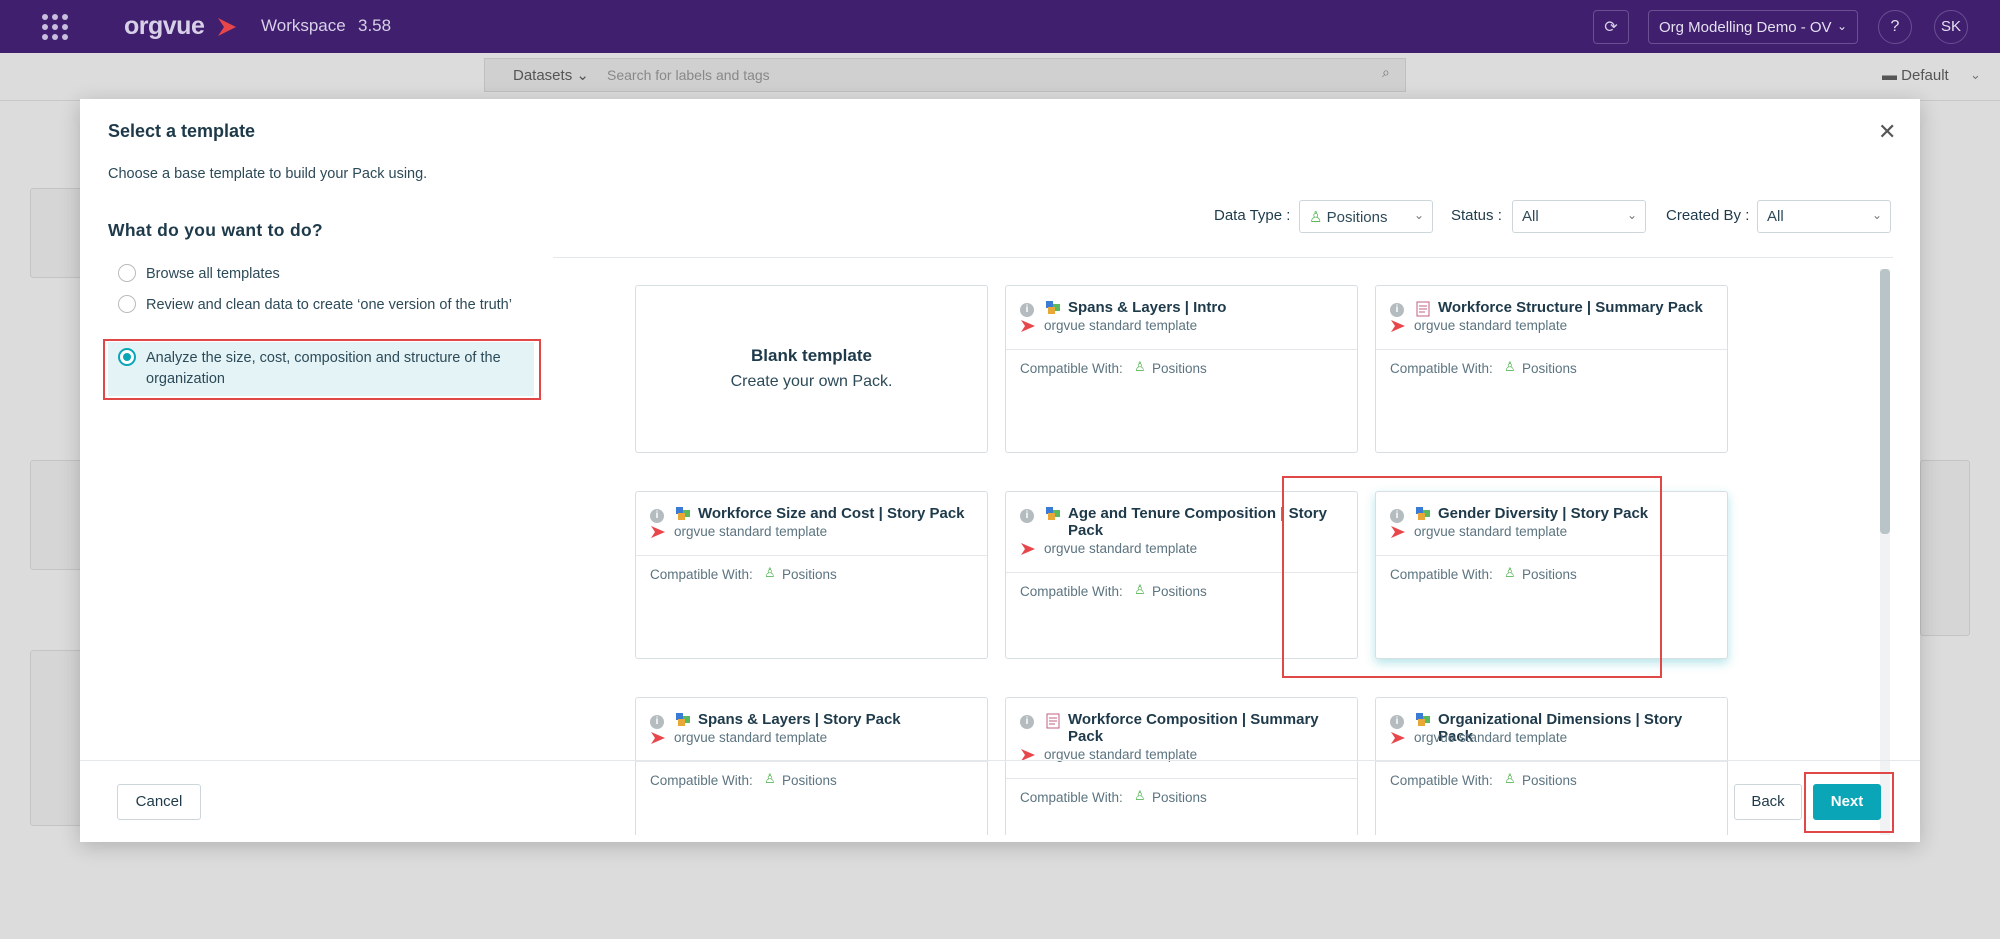 The image size is (2000, 939). I want to click on cancel-button: Cancel, so click(159, 802).